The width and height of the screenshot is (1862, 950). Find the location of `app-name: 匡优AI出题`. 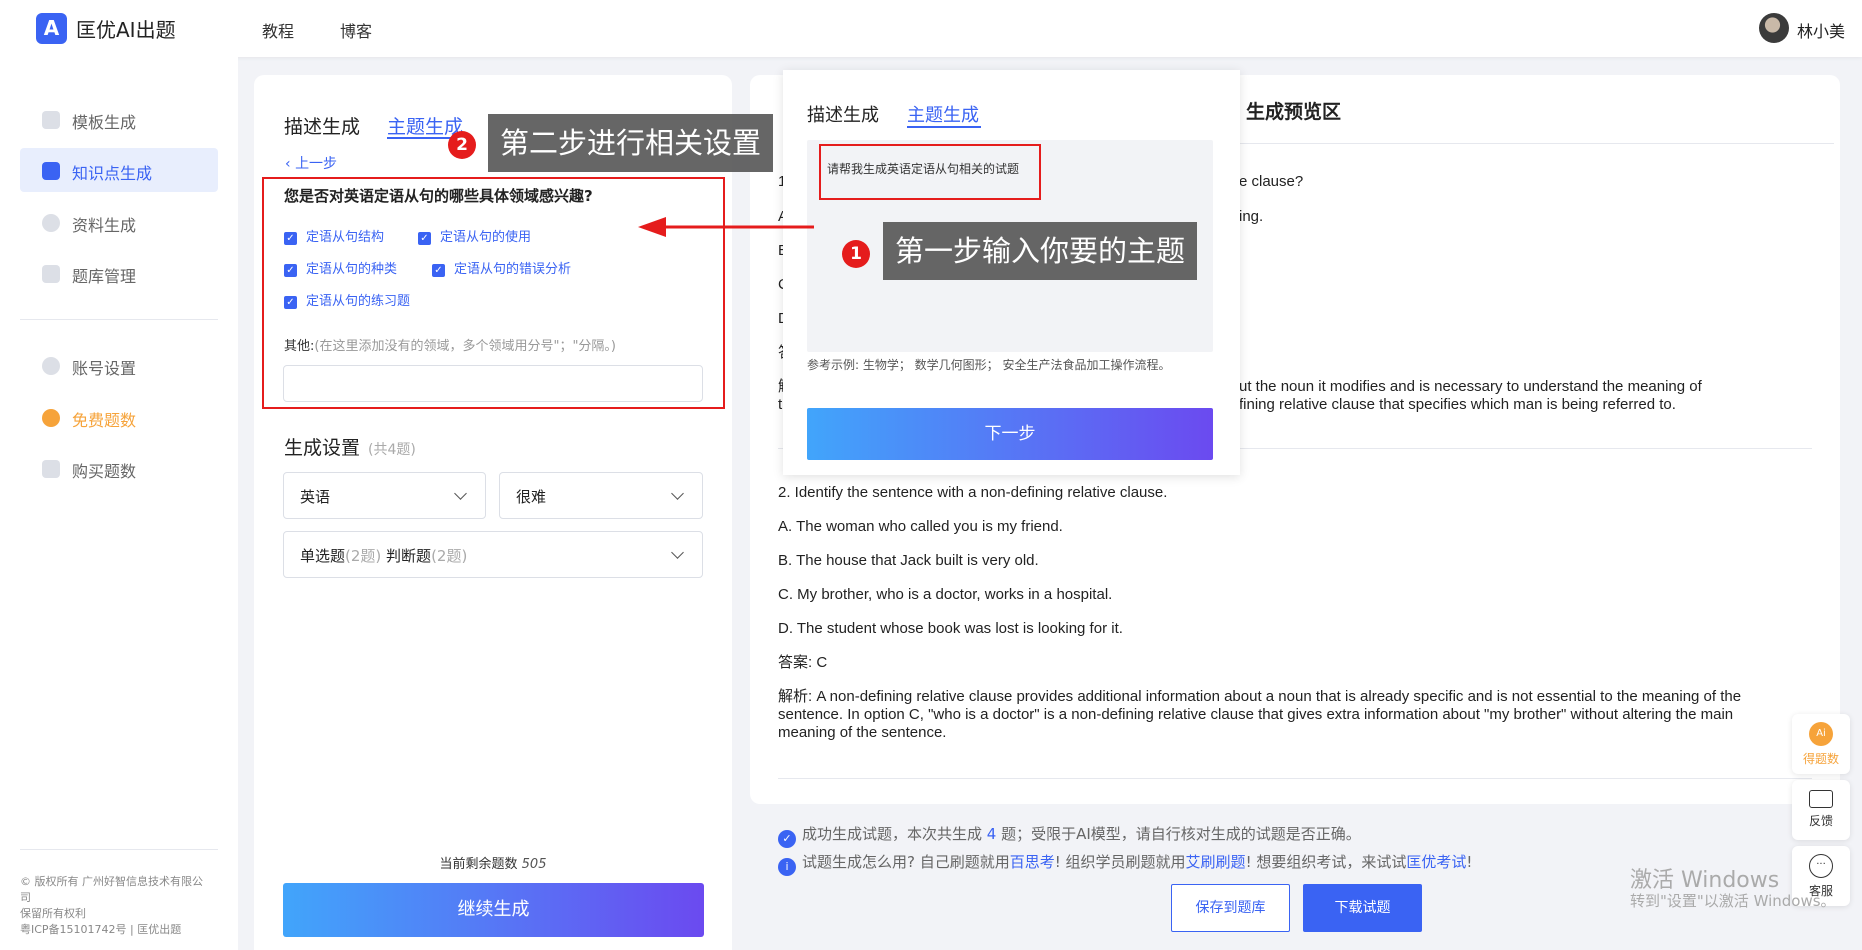

app-name: 匡优AI出题 is located at coordinates (126, 28).